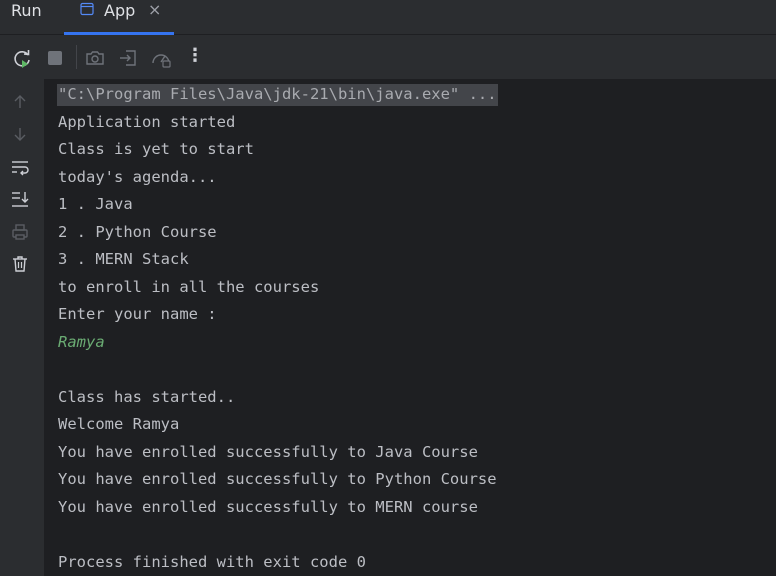 The width and height of the screenshot is (776, 576). I want to click on toolbar-separator, so click(76, 57).